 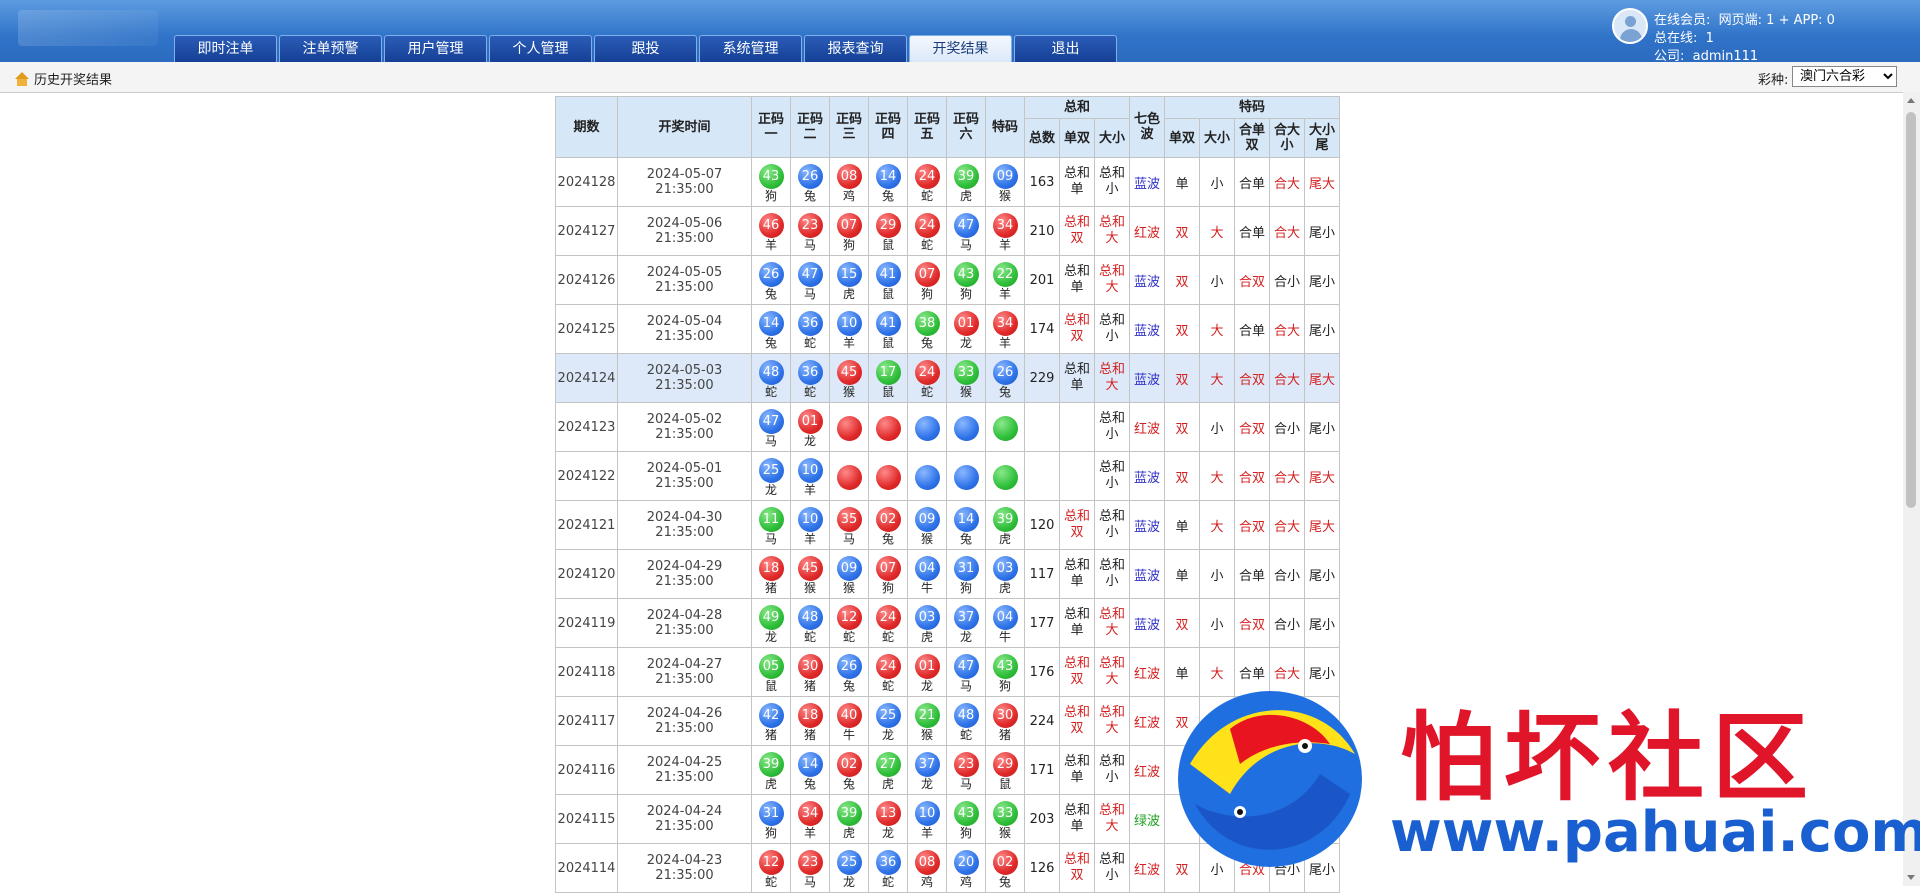 What do you see at coordinates (750, 48) in the screenshot?
I see `nav-tab-5: 系统管理` at bounding box center [750, 48].